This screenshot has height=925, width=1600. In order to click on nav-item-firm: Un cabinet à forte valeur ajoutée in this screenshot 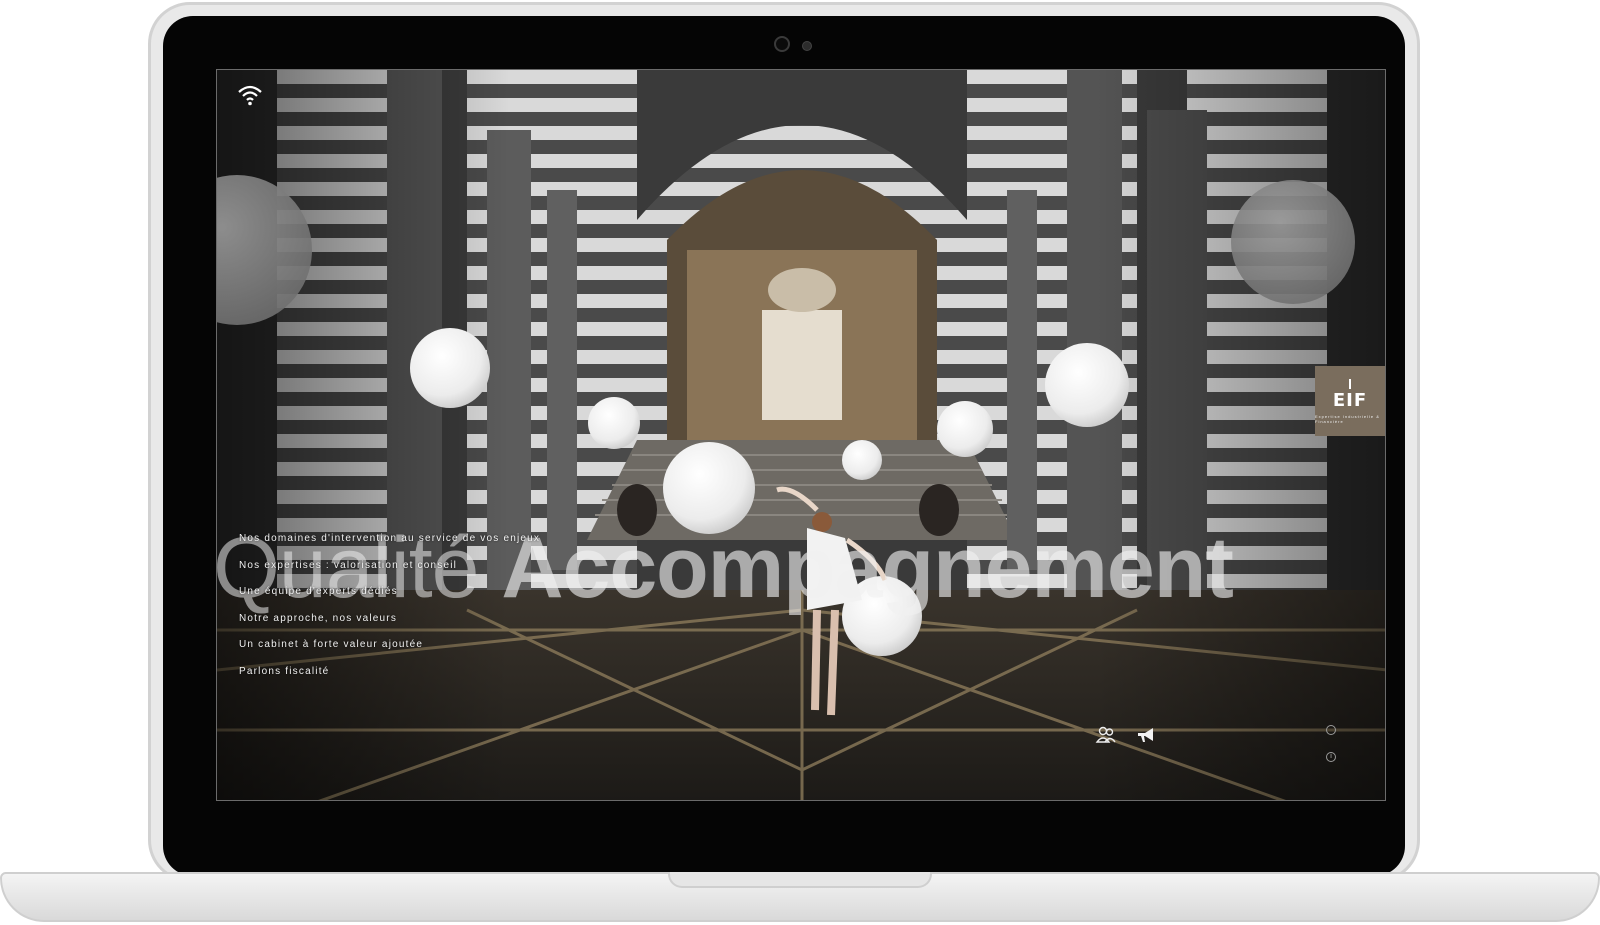, I will do `click(389, 651)`.